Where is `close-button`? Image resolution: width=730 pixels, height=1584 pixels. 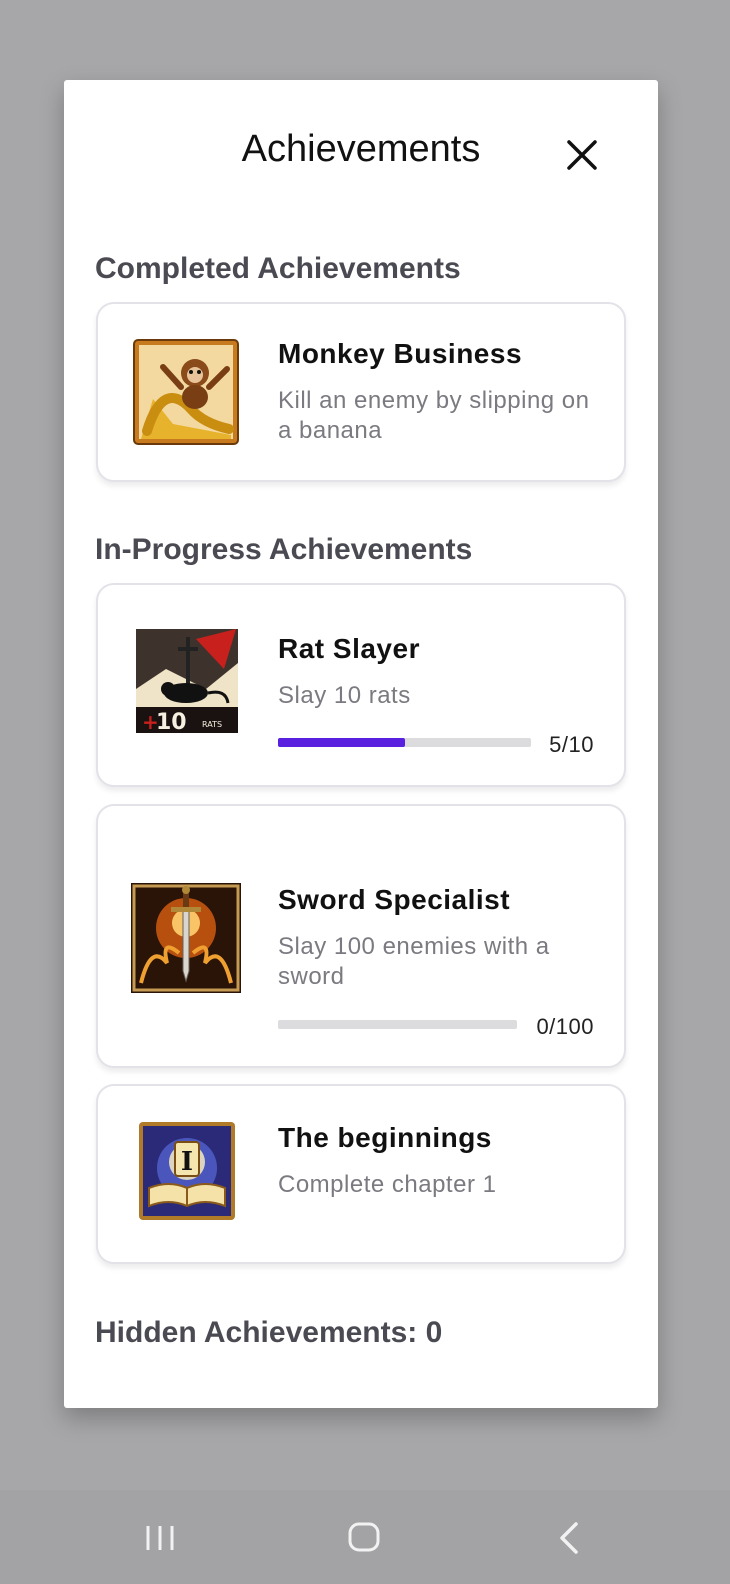 close-button is located at coordinates (582, 155).